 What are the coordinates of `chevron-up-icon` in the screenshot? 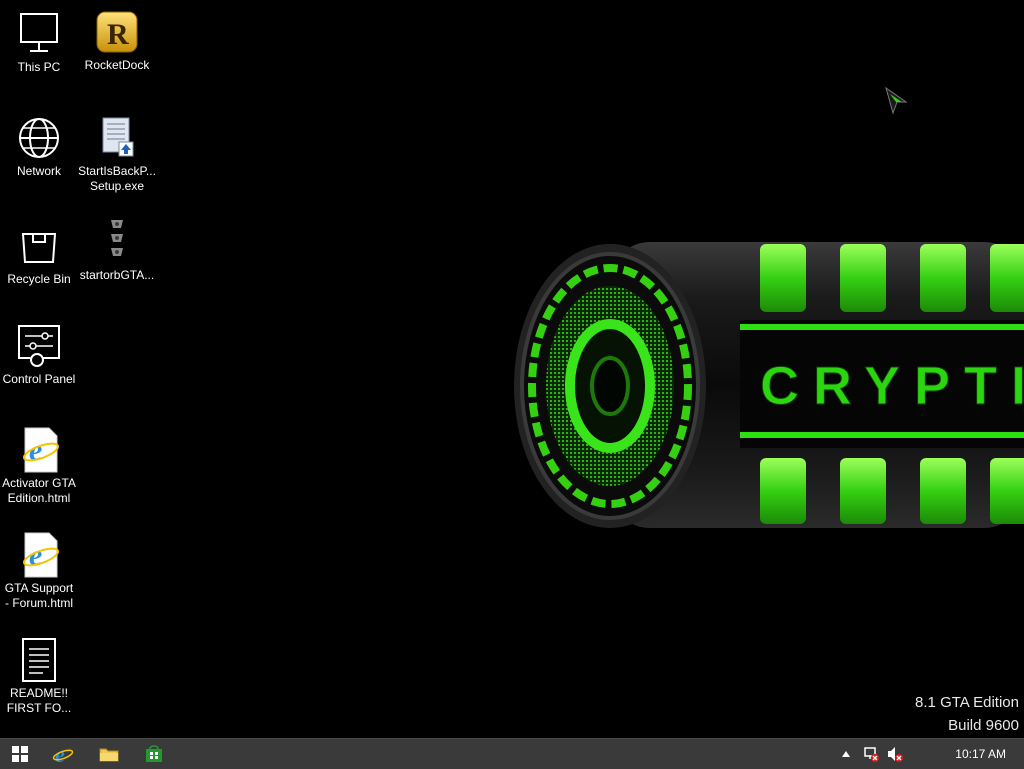 It's located at (846, 754).